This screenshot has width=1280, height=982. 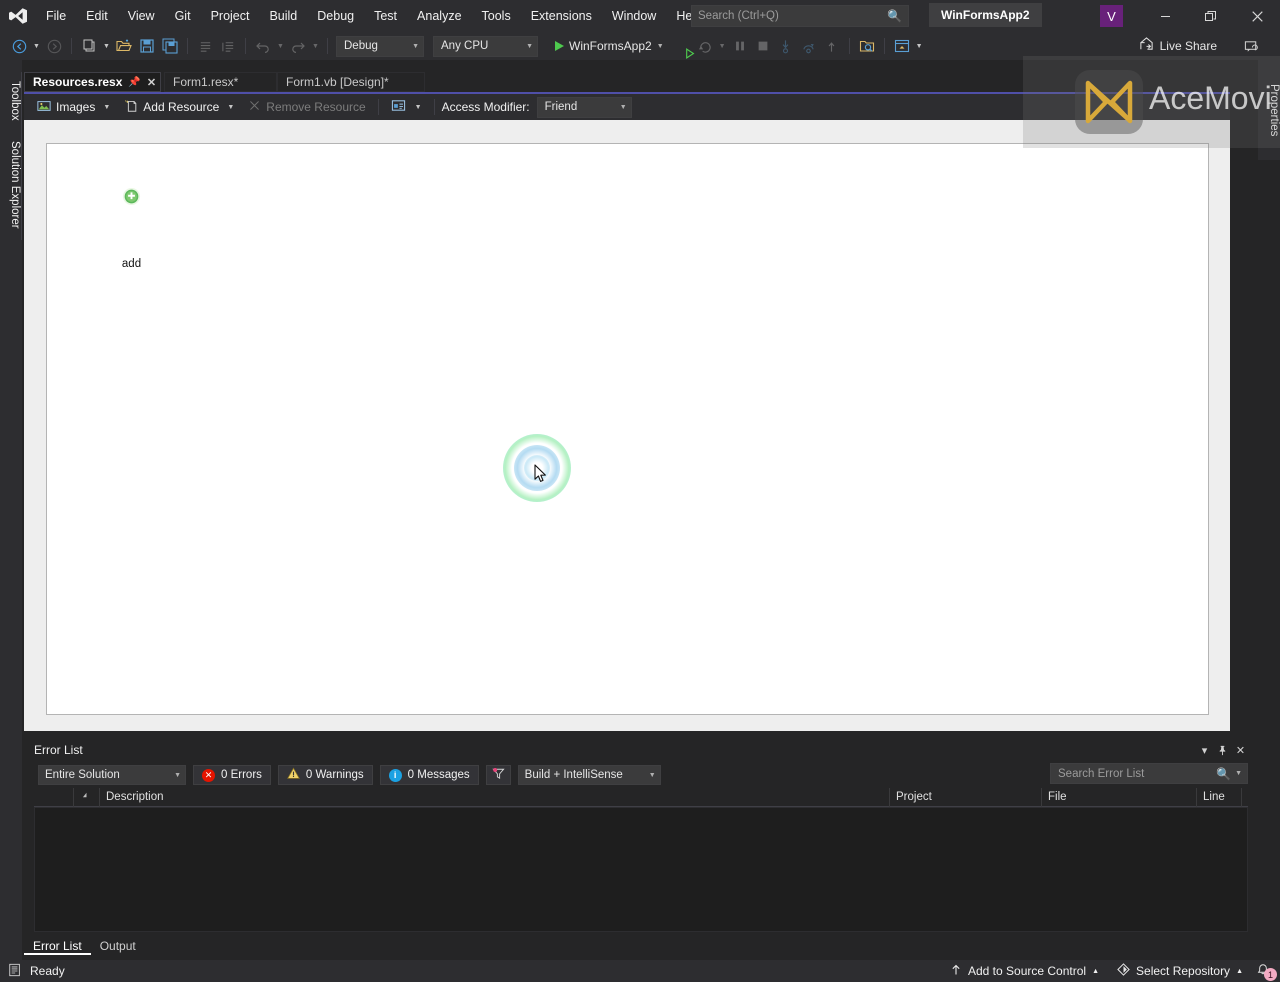 I want to click on start-without-debugging-icon, so click(x=683, y=47).